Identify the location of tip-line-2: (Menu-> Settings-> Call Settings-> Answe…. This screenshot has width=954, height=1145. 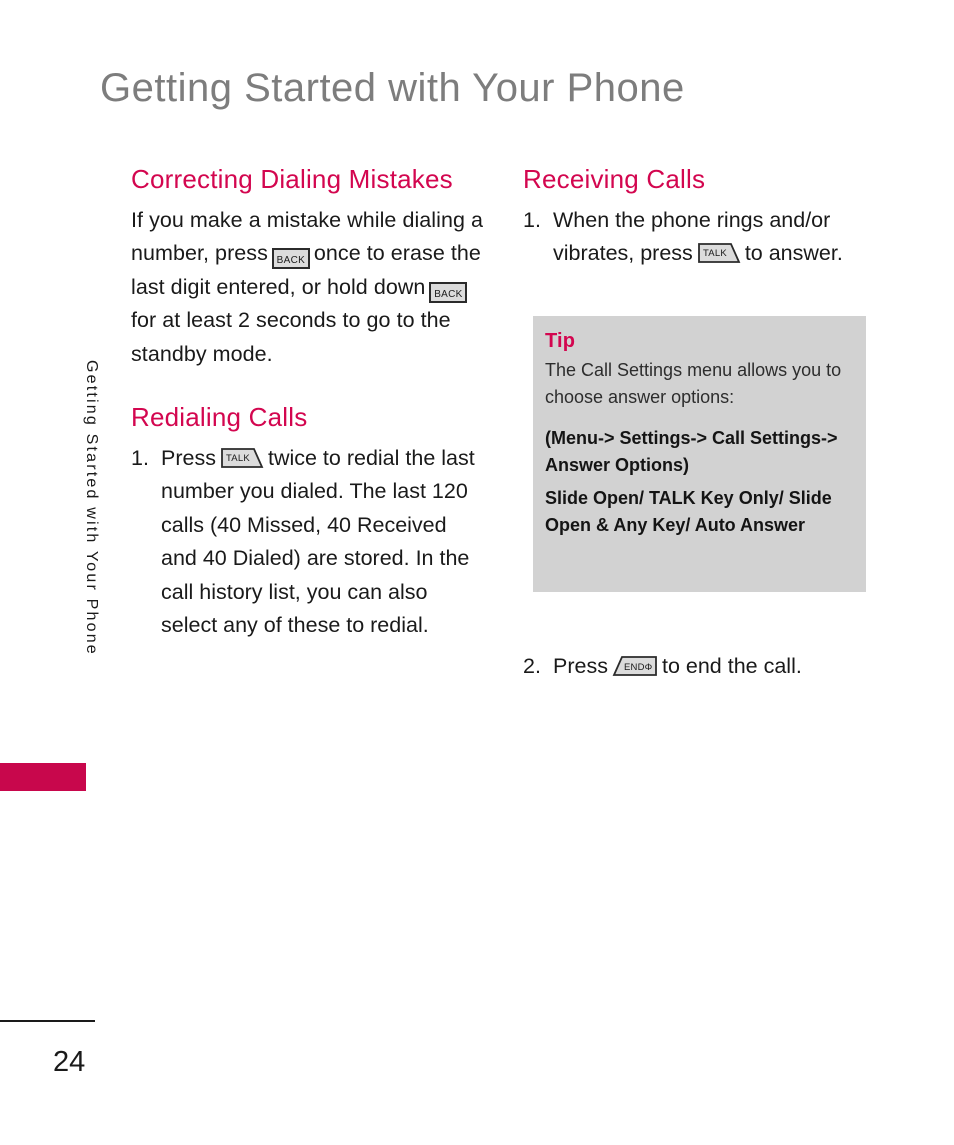
(691, 451).